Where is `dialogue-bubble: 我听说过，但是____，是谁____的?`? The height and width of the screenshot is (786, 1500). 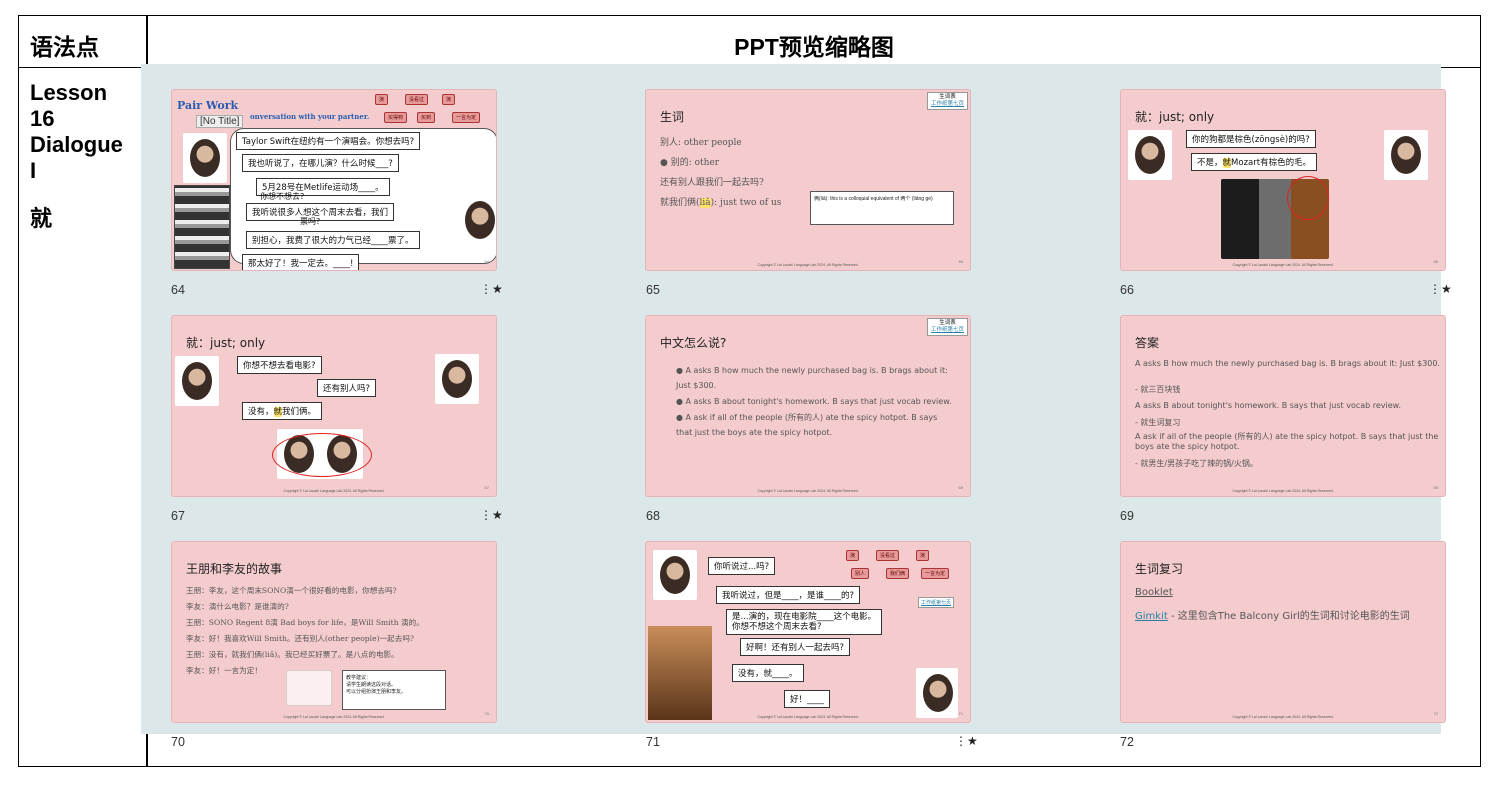 dialogue-bubble: 我听说过，但是____，是谁____的? is located at coordinates (788, 595).